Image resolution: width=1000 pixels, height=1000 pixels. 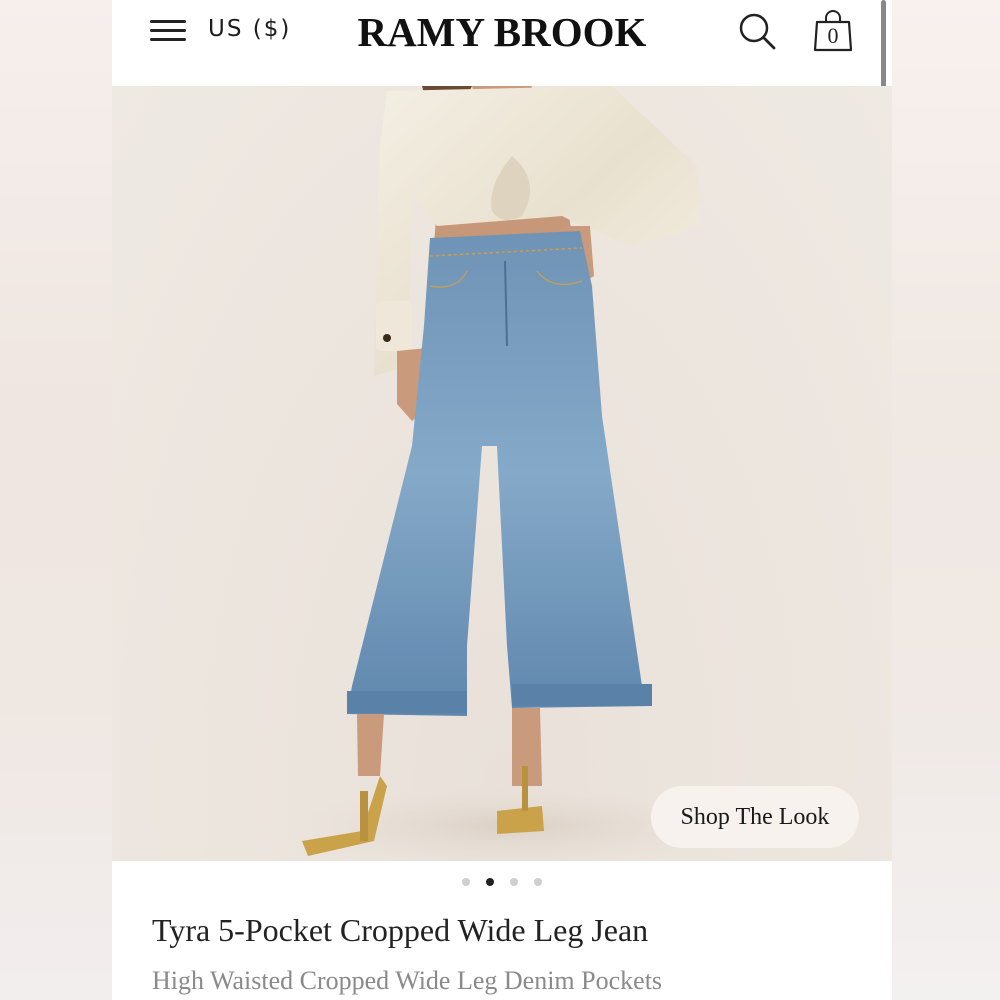 I want to click on site-header: US ($) RAMY BROOK 0, so click(x=502, y=43).